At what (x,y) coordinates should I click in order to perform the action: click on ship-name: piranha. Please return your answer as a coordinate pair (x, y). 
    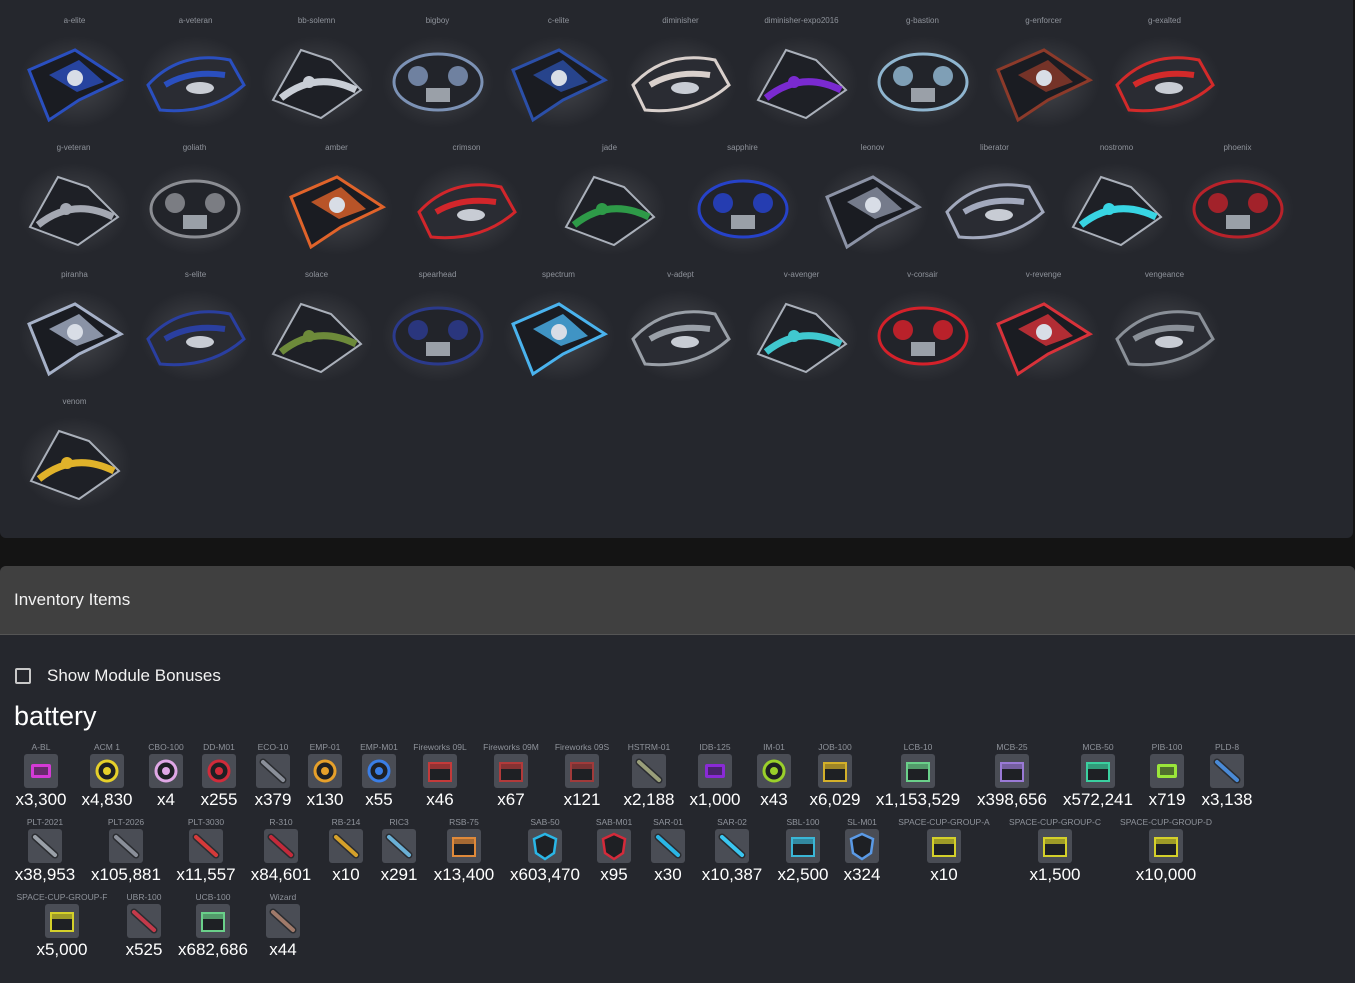
    Looking at the image, I should click on (74, 274).